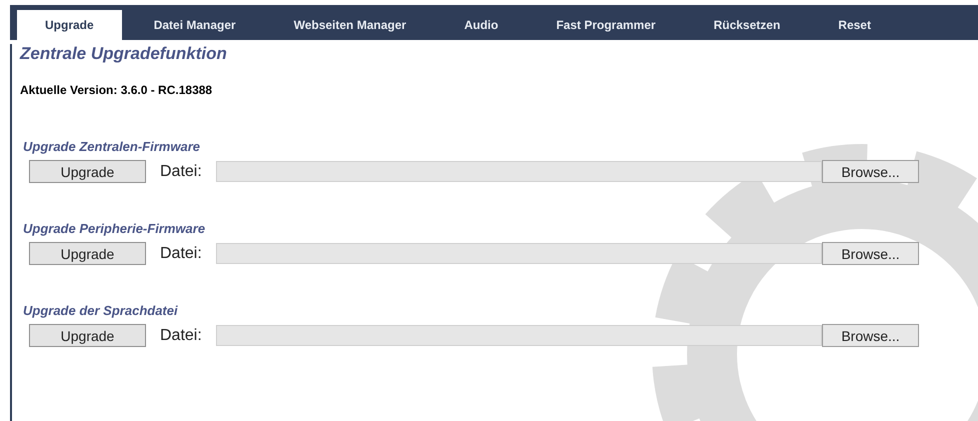 This screenshot has width=978, height=421. I want to click on section-heading: Upgrade der Sprachdatei, so click(101, 310).